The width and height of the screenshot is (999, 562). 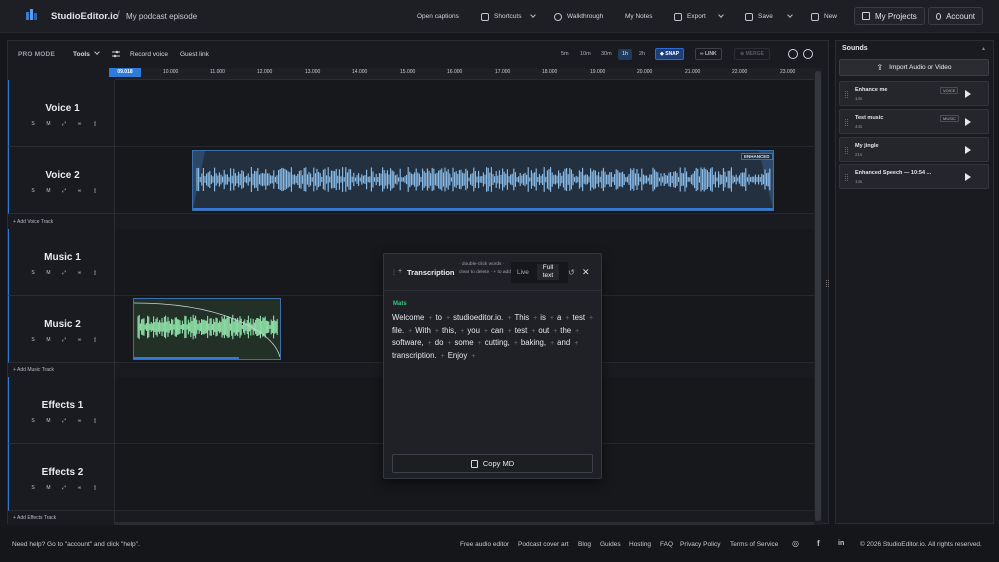 What do you see at coordinates (752, 54) in the screenshot?
I see `merge-button: ⊕ MERGE` at bounding box center [752, 54].